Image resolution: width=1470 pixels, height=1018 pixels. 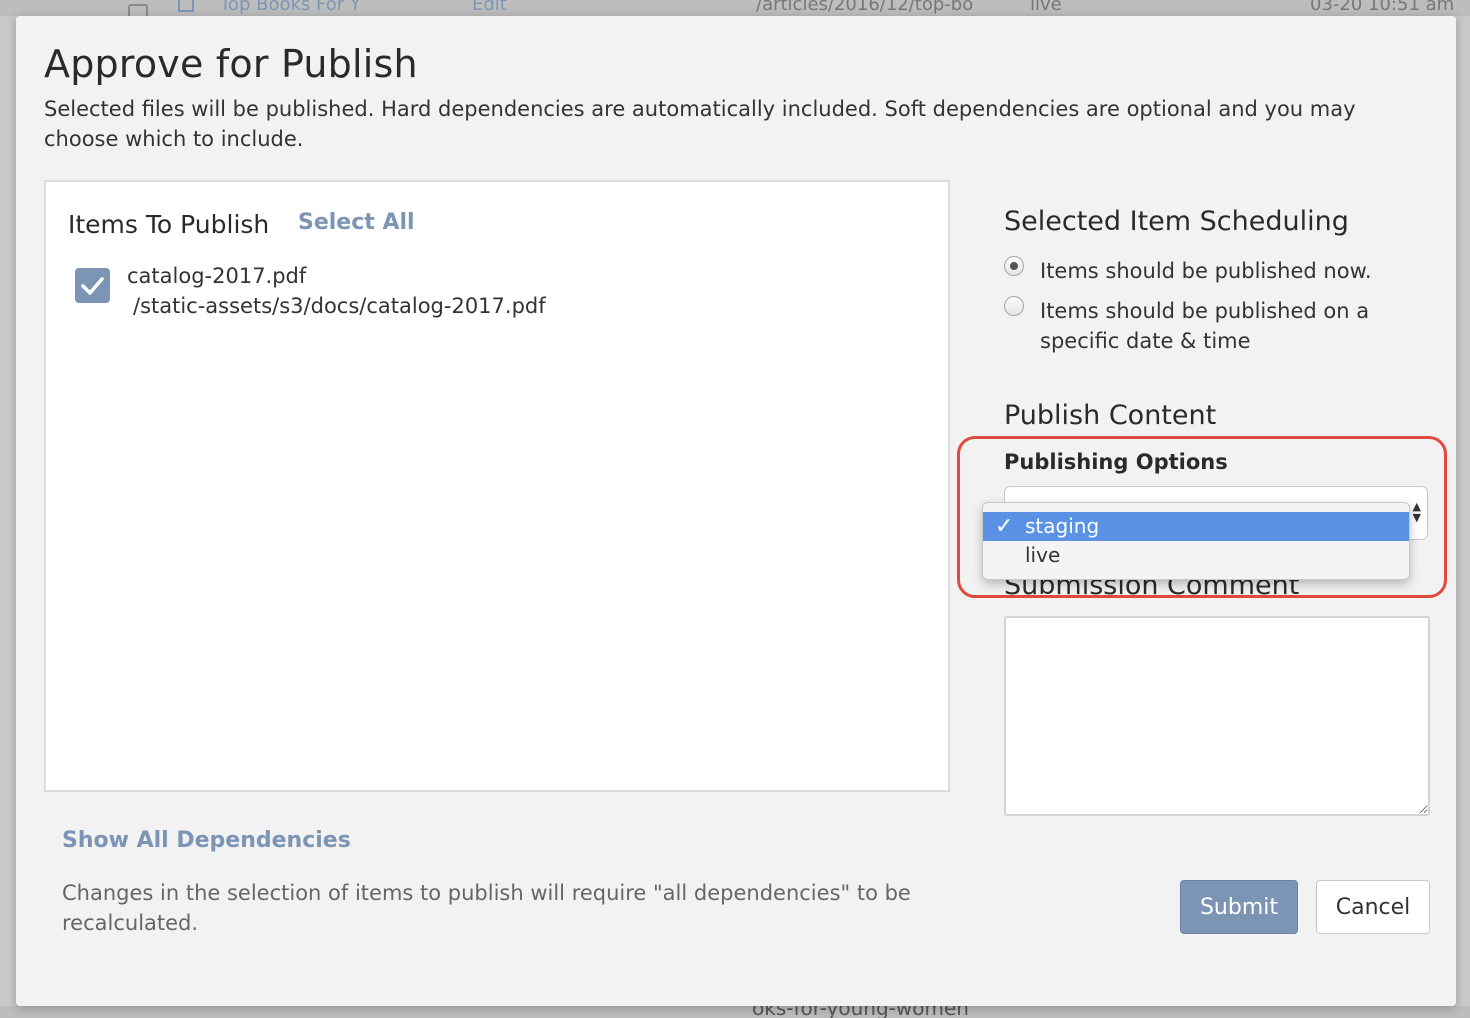 I want to click on checkmark-icon, so click(x=92, y=286).